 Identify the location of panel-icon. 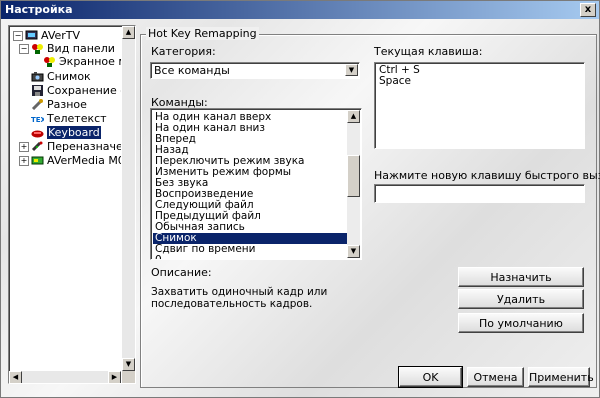
(37, 48).